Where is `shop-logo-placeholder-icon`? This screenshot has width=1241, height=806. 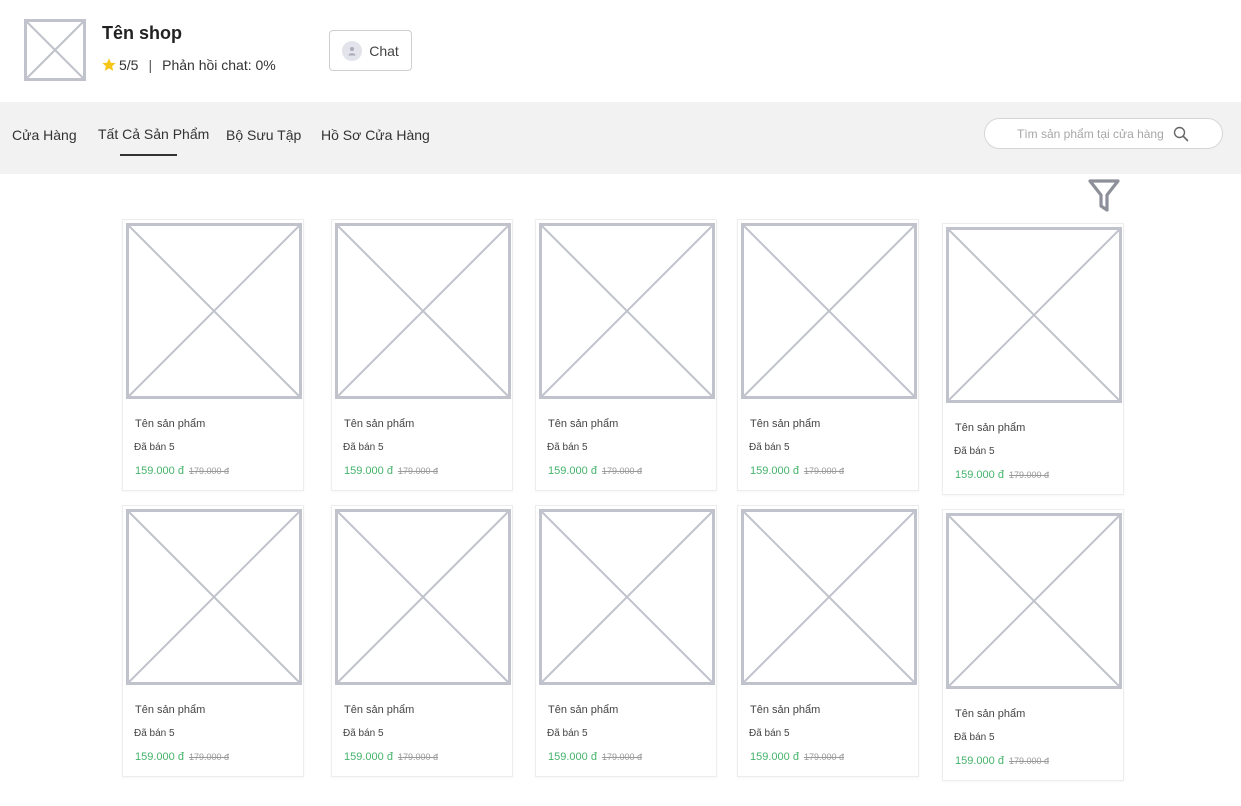 shop-logo-placeholder-icon is located at coordinates (55, 50).